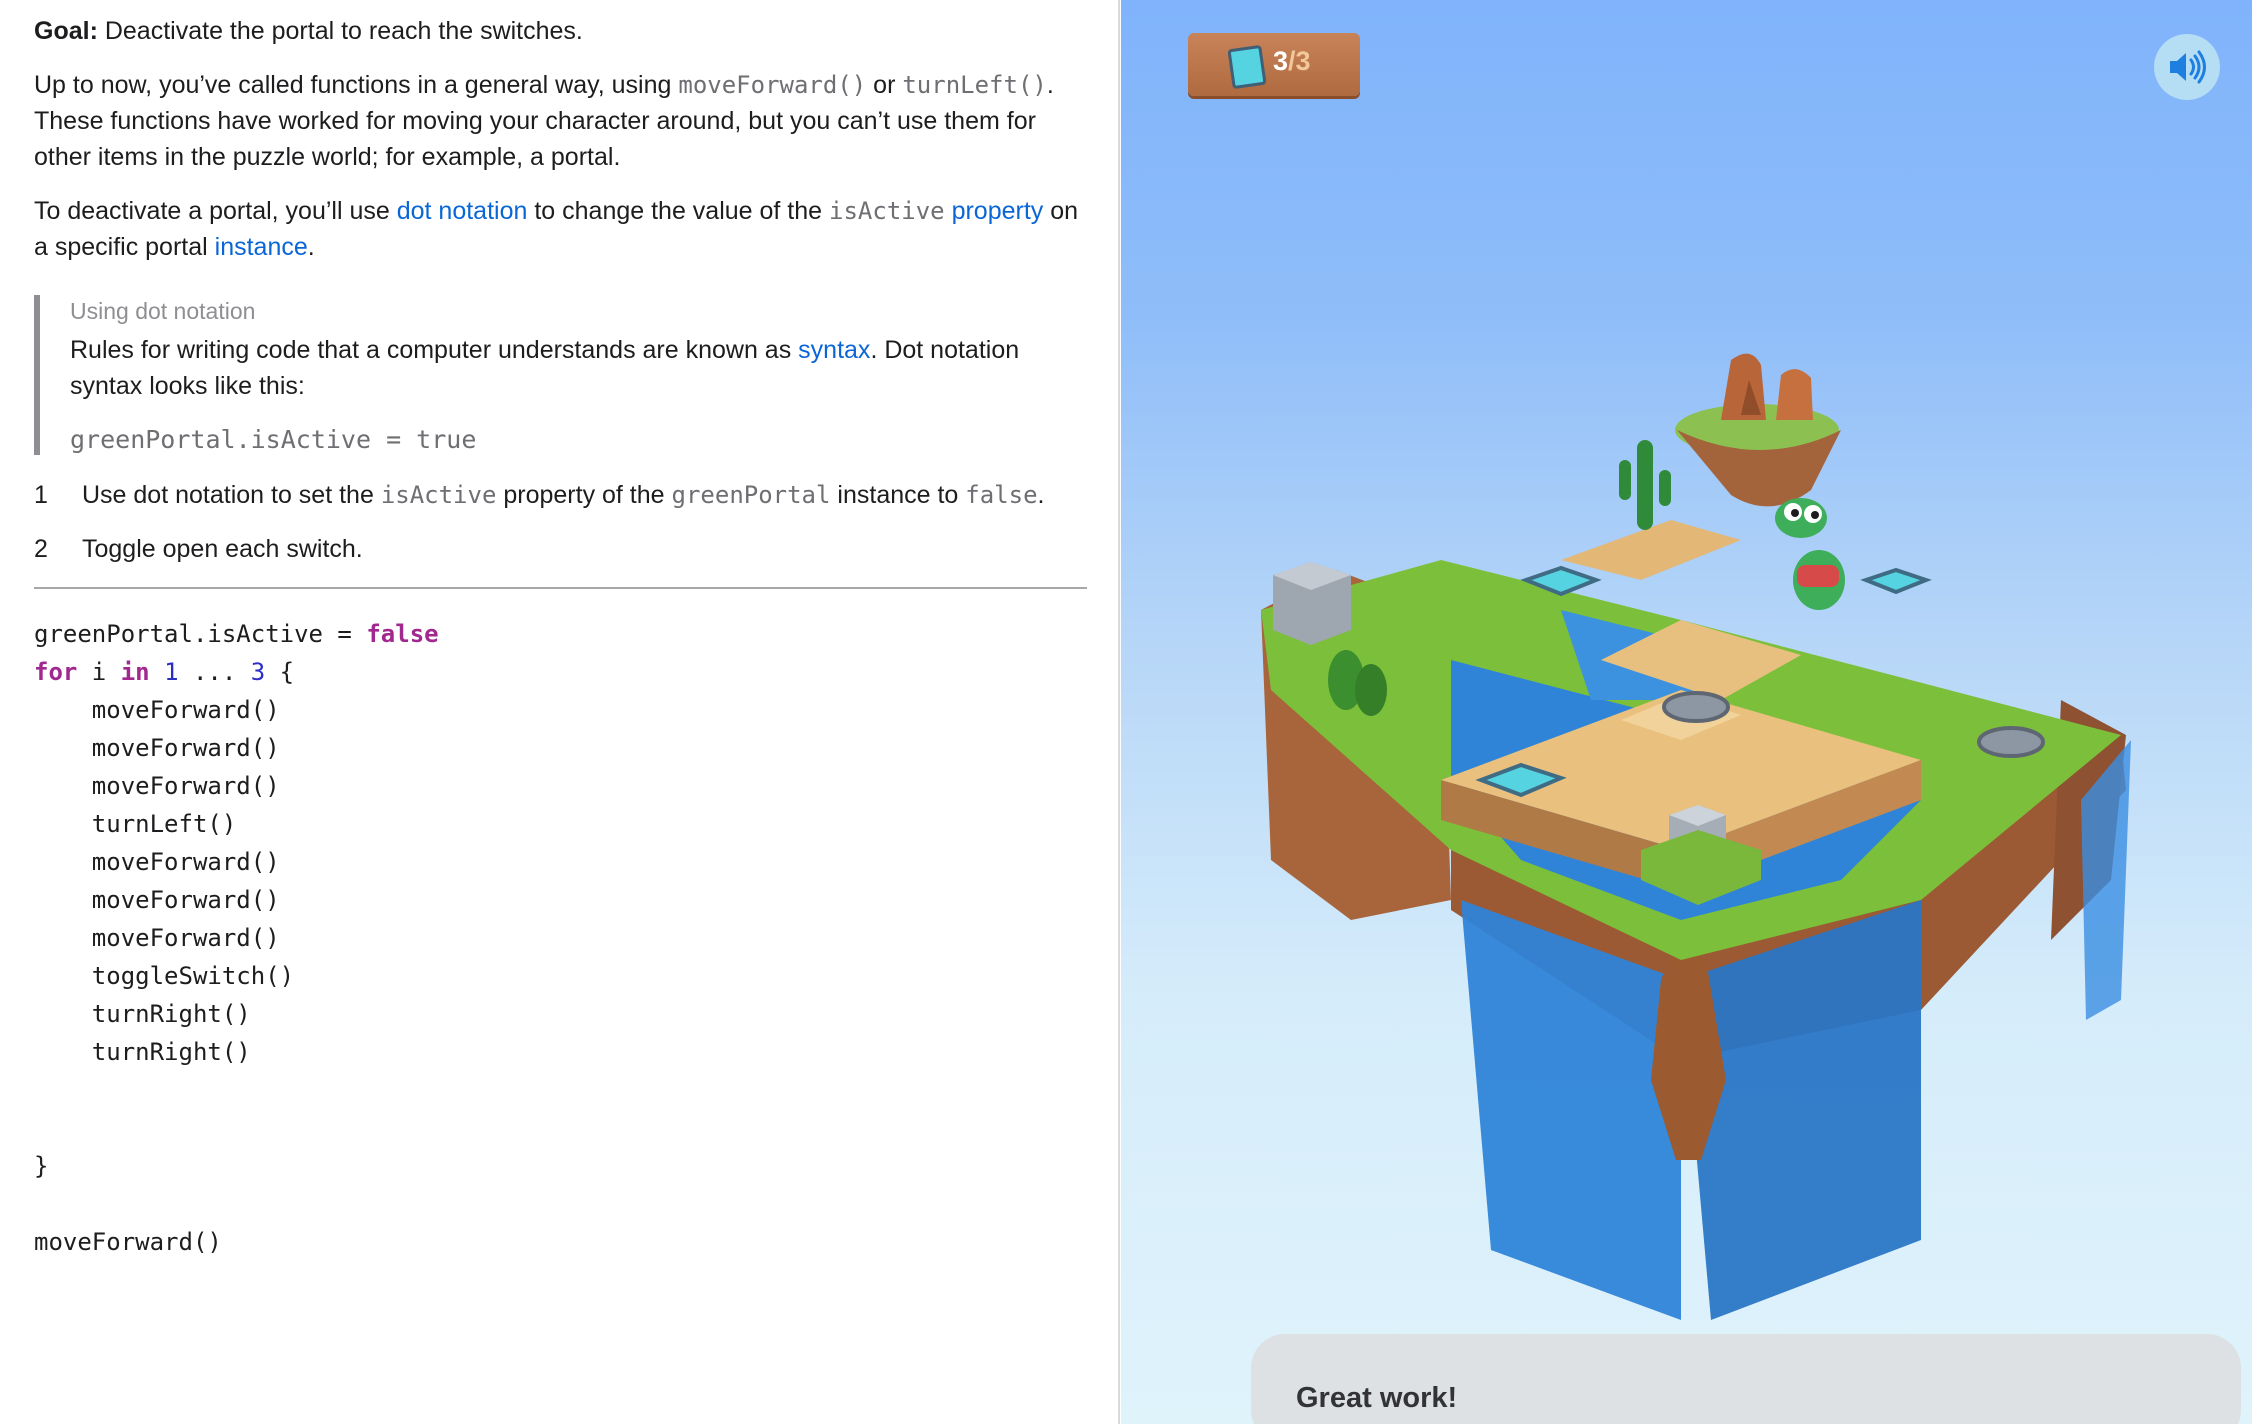 This screenshot has width=2252, height=1424. Describe the element at coordinates (200, 634) in the screenshot. I see `code-token: greenPortal.isActive =` at that location.